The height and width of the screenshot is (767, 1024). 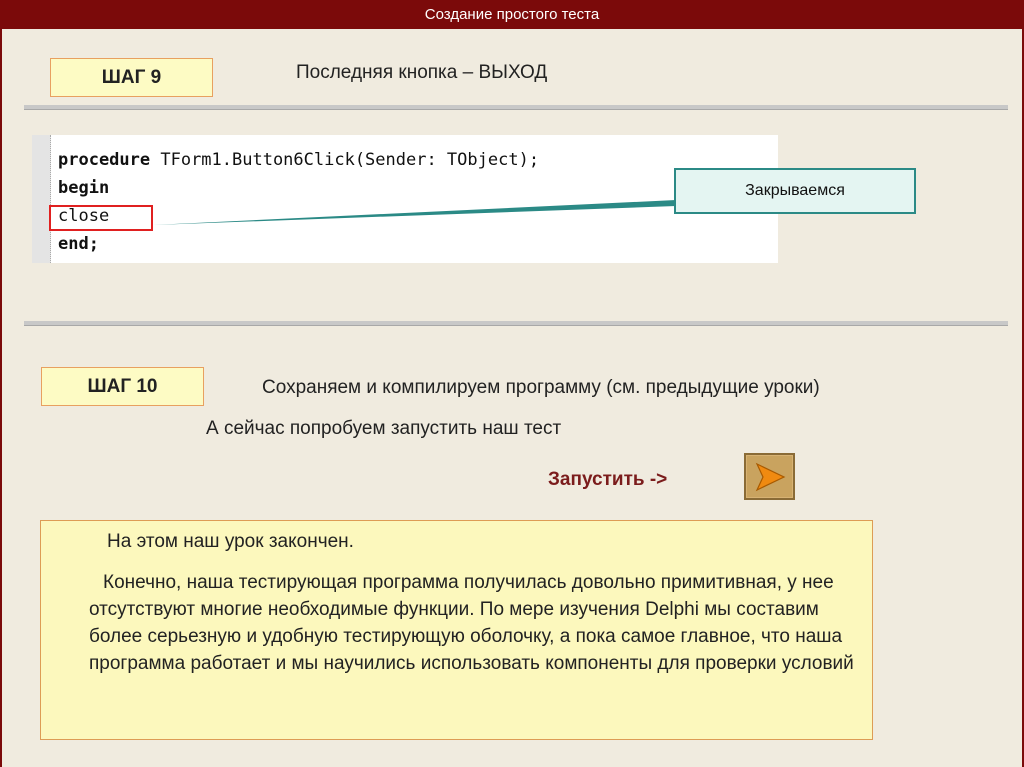 I want to click on divider-middle, so click(x=516, y=323).